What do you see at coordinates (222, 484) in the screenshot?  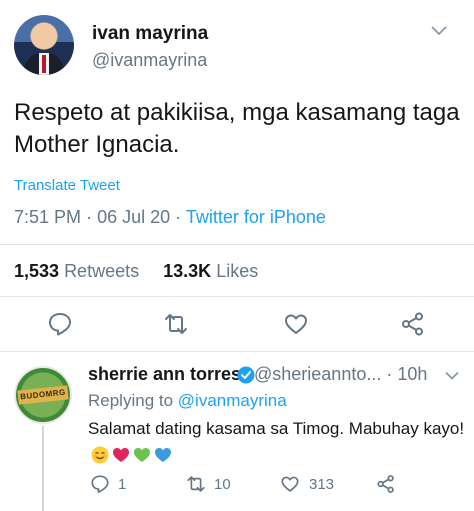 I see `retweet-count: 10` at bounding box center [222, 484].